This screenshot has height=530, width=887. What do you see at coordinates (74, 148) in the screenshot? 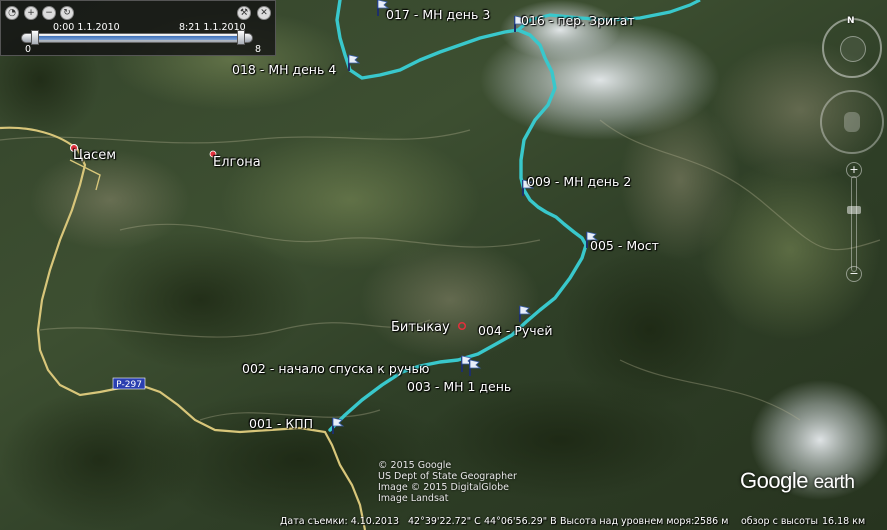
I see `place-dot-tsasem` at bounding box center [74, 148].